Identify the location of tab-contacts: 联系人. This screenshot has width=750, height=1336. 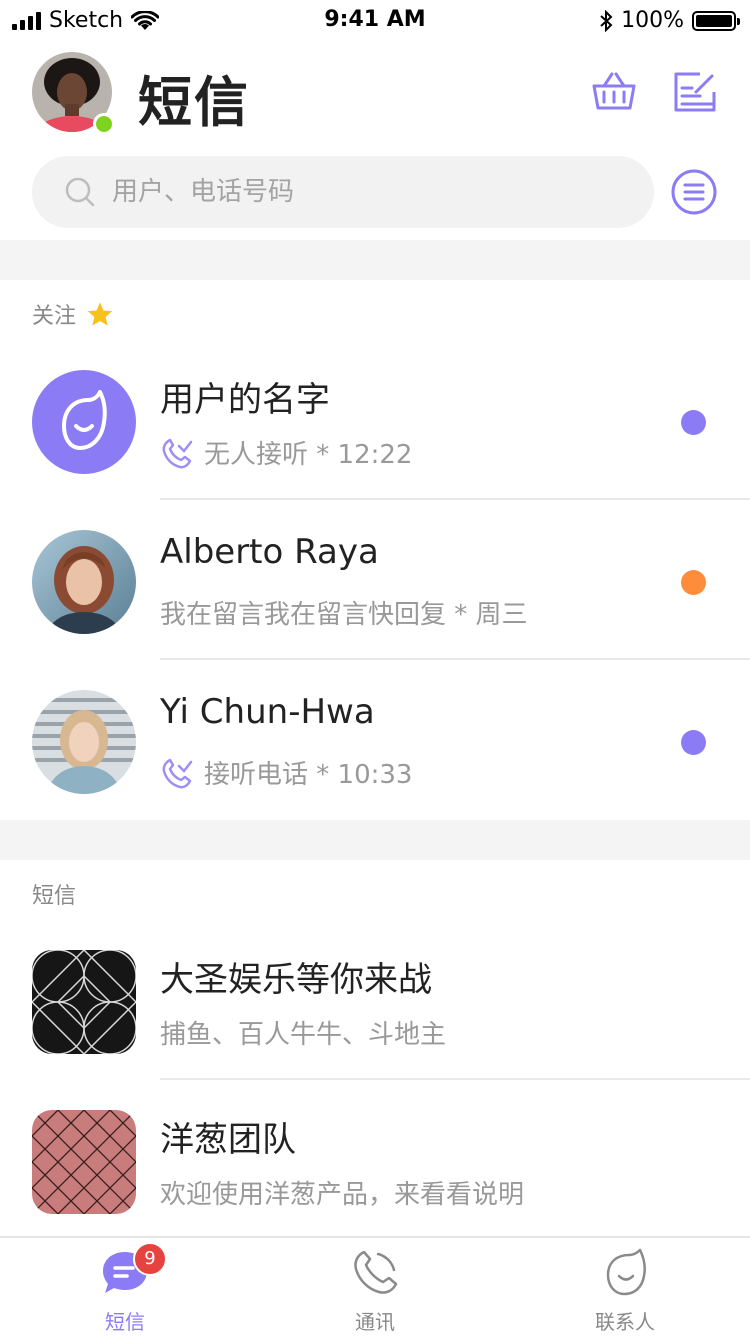
(625, 1287).